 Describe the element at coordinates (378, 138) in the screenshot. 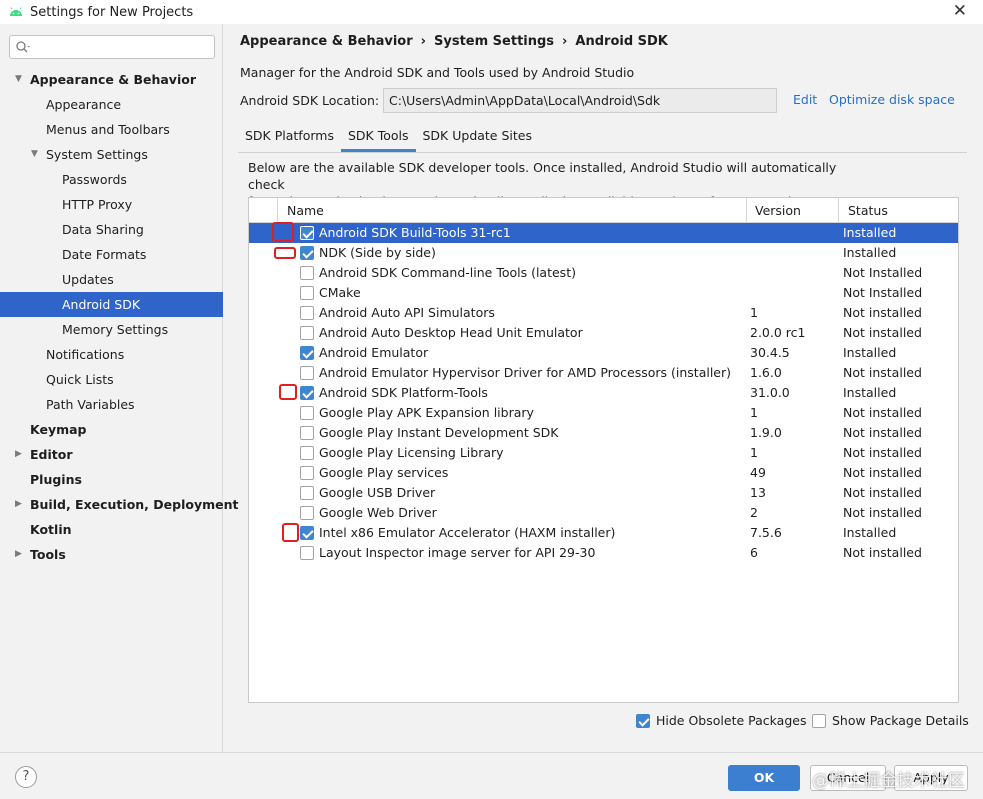

I see `tab-sdk-tools: SDK Tools` at that location.